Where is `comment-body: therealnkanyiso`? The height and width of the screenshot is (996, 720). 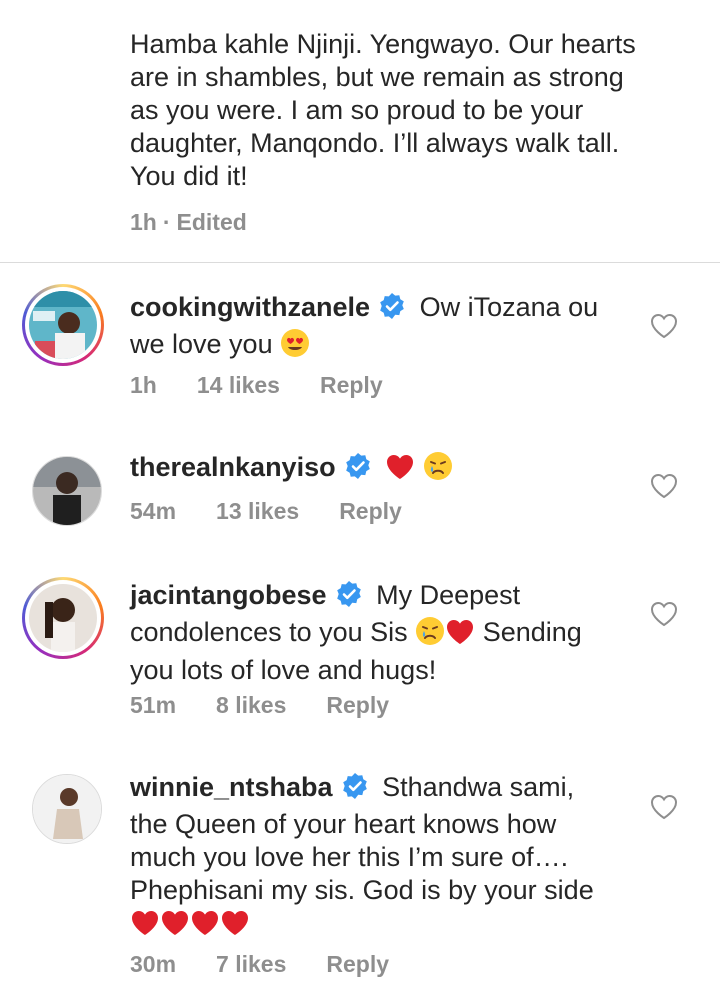
comment-body: therealnkanyiso is located at coordinates (380, 470).